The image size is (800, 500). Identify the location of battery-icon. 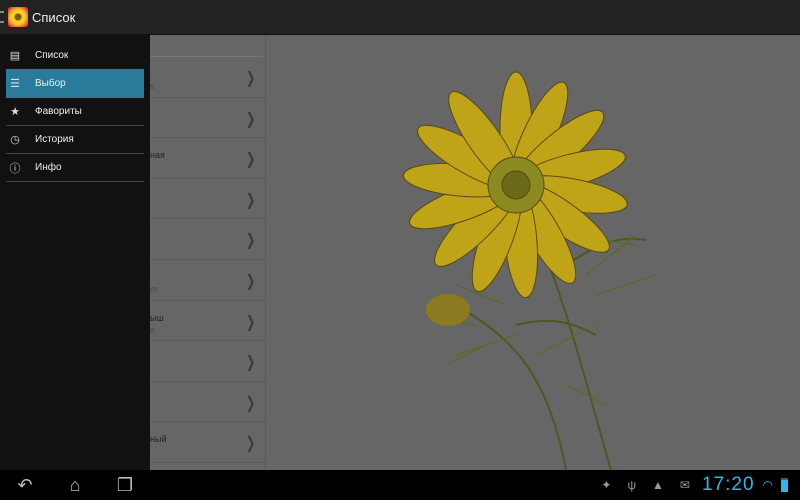
(784, 485).